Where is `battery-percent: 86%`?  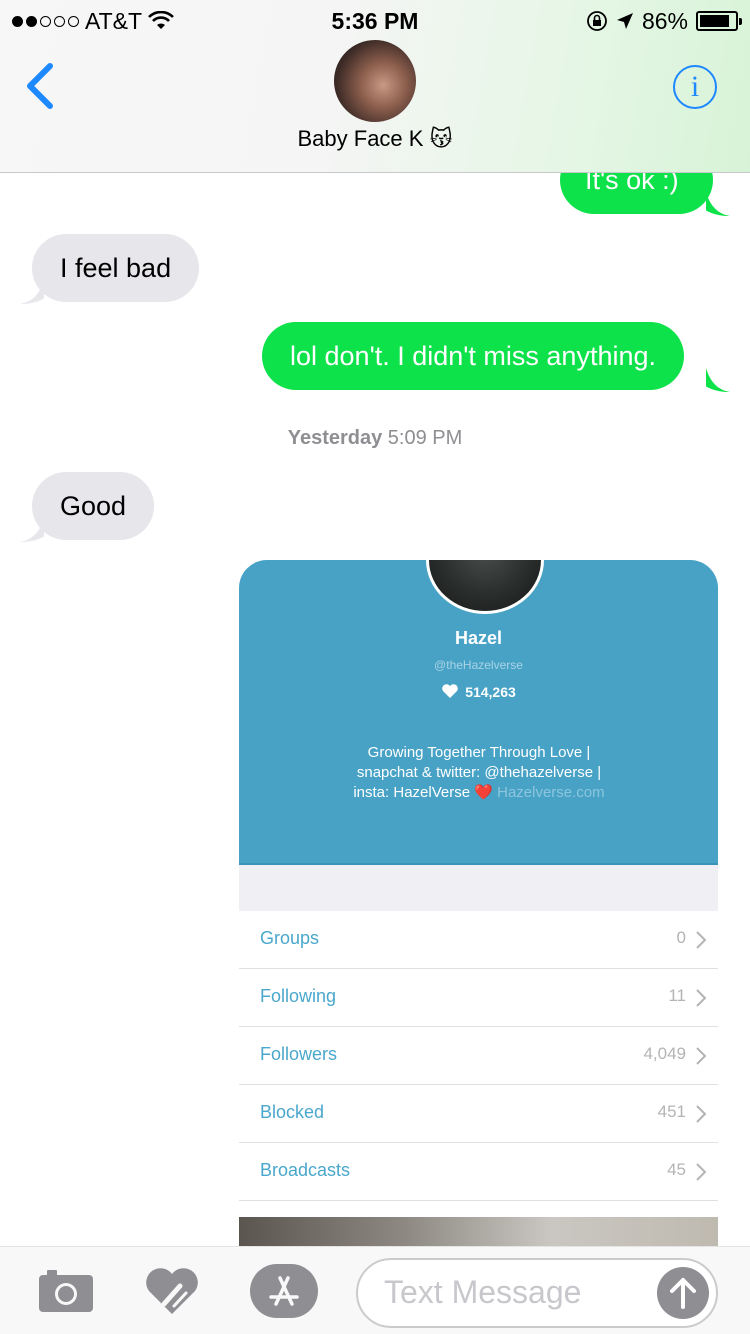 battery-percent: 86% is located at coordinates (664, 20).